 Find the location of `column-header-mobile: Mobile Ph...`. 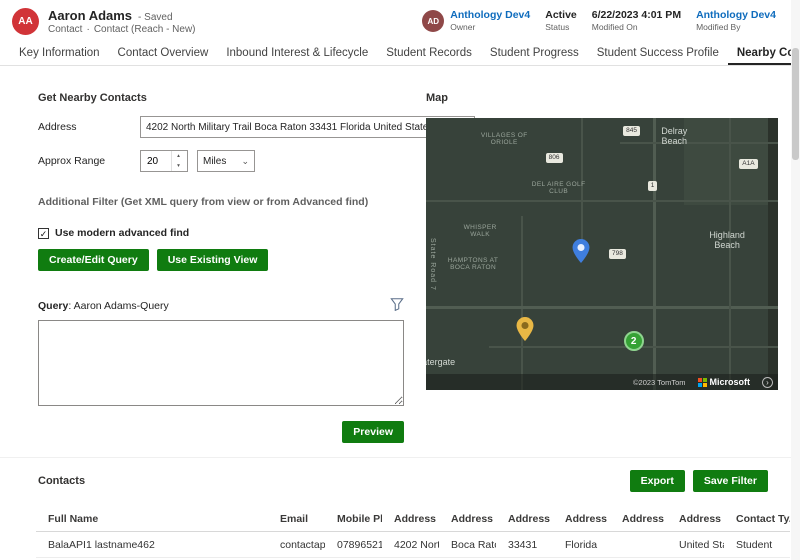

column-header-mobile: Mobile Ph... is located at coordinates (353, 519).